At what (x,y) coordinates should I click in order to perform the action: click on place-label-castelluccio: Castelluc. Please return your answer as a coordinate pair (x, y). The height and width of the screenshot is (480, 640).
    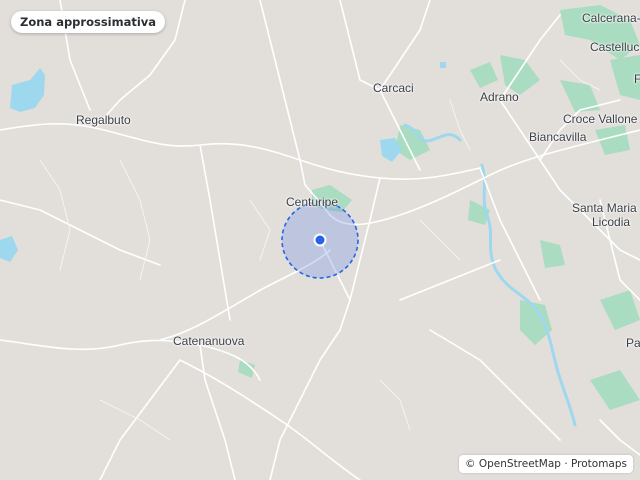
    Looking at the image, I should click on (615, 47).